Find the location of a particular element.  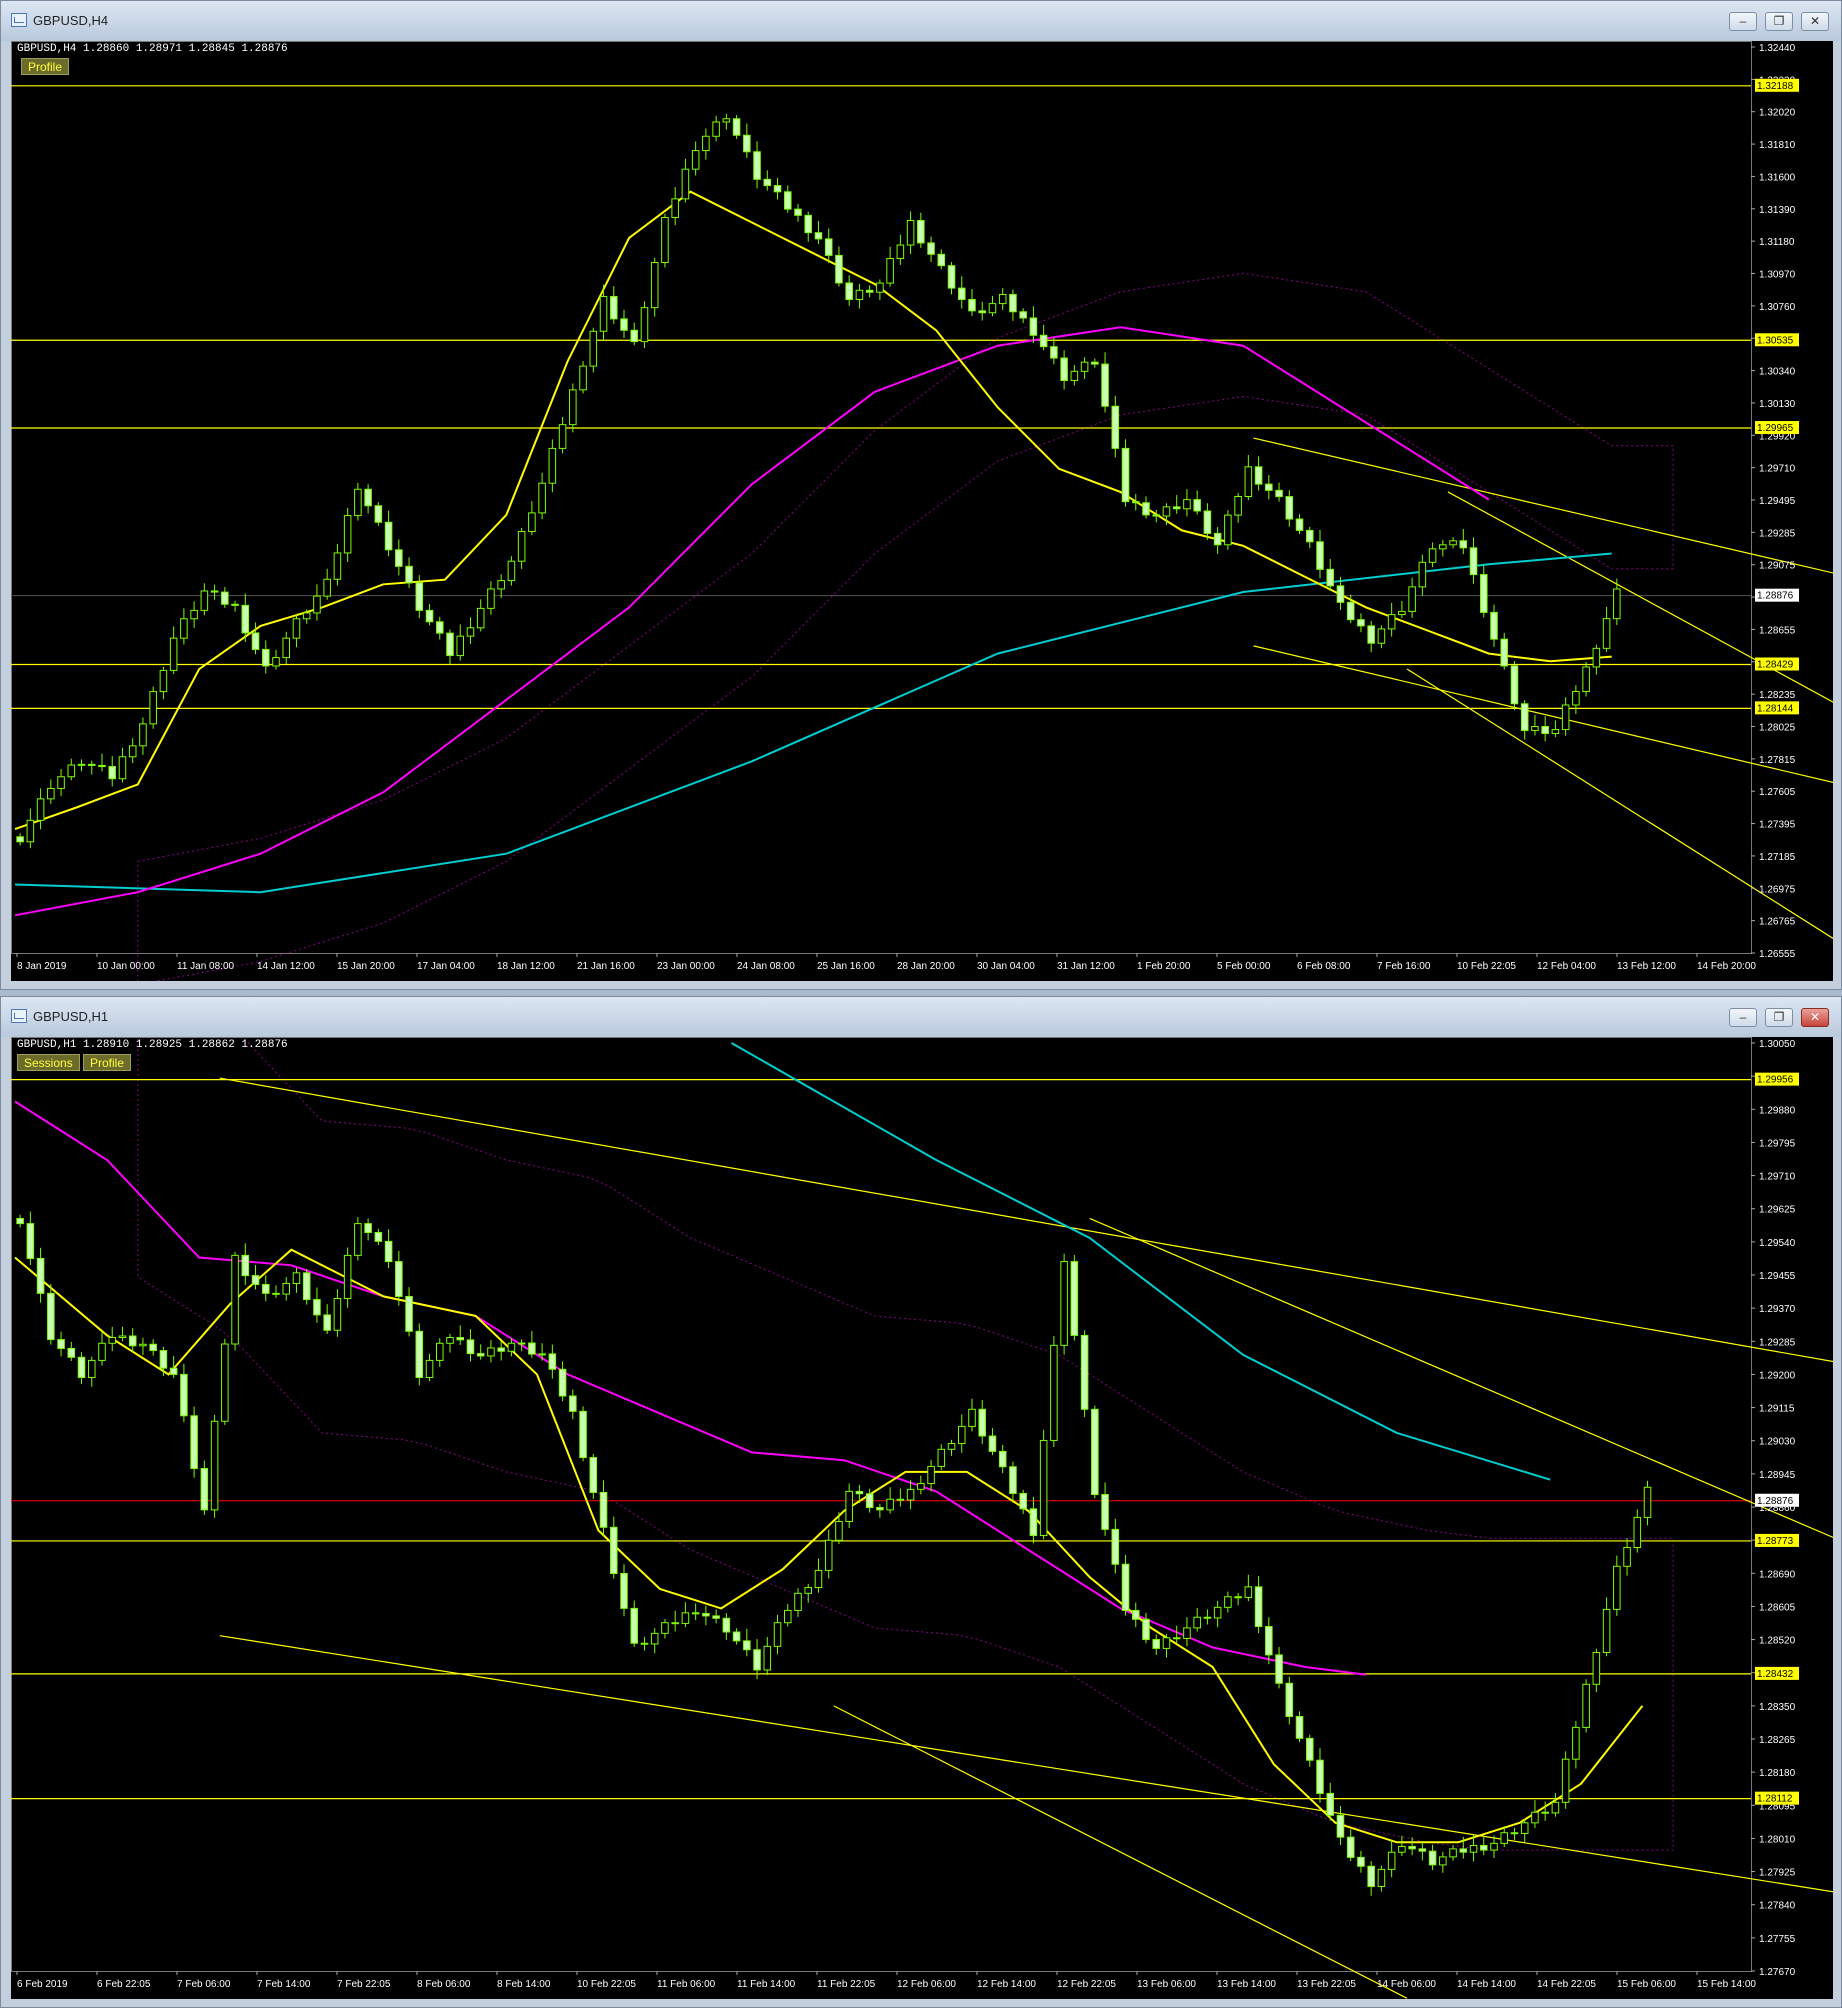

title-bar: GBPUSD,H4 – ❐ ✕ is located at coordinates (921, 21).